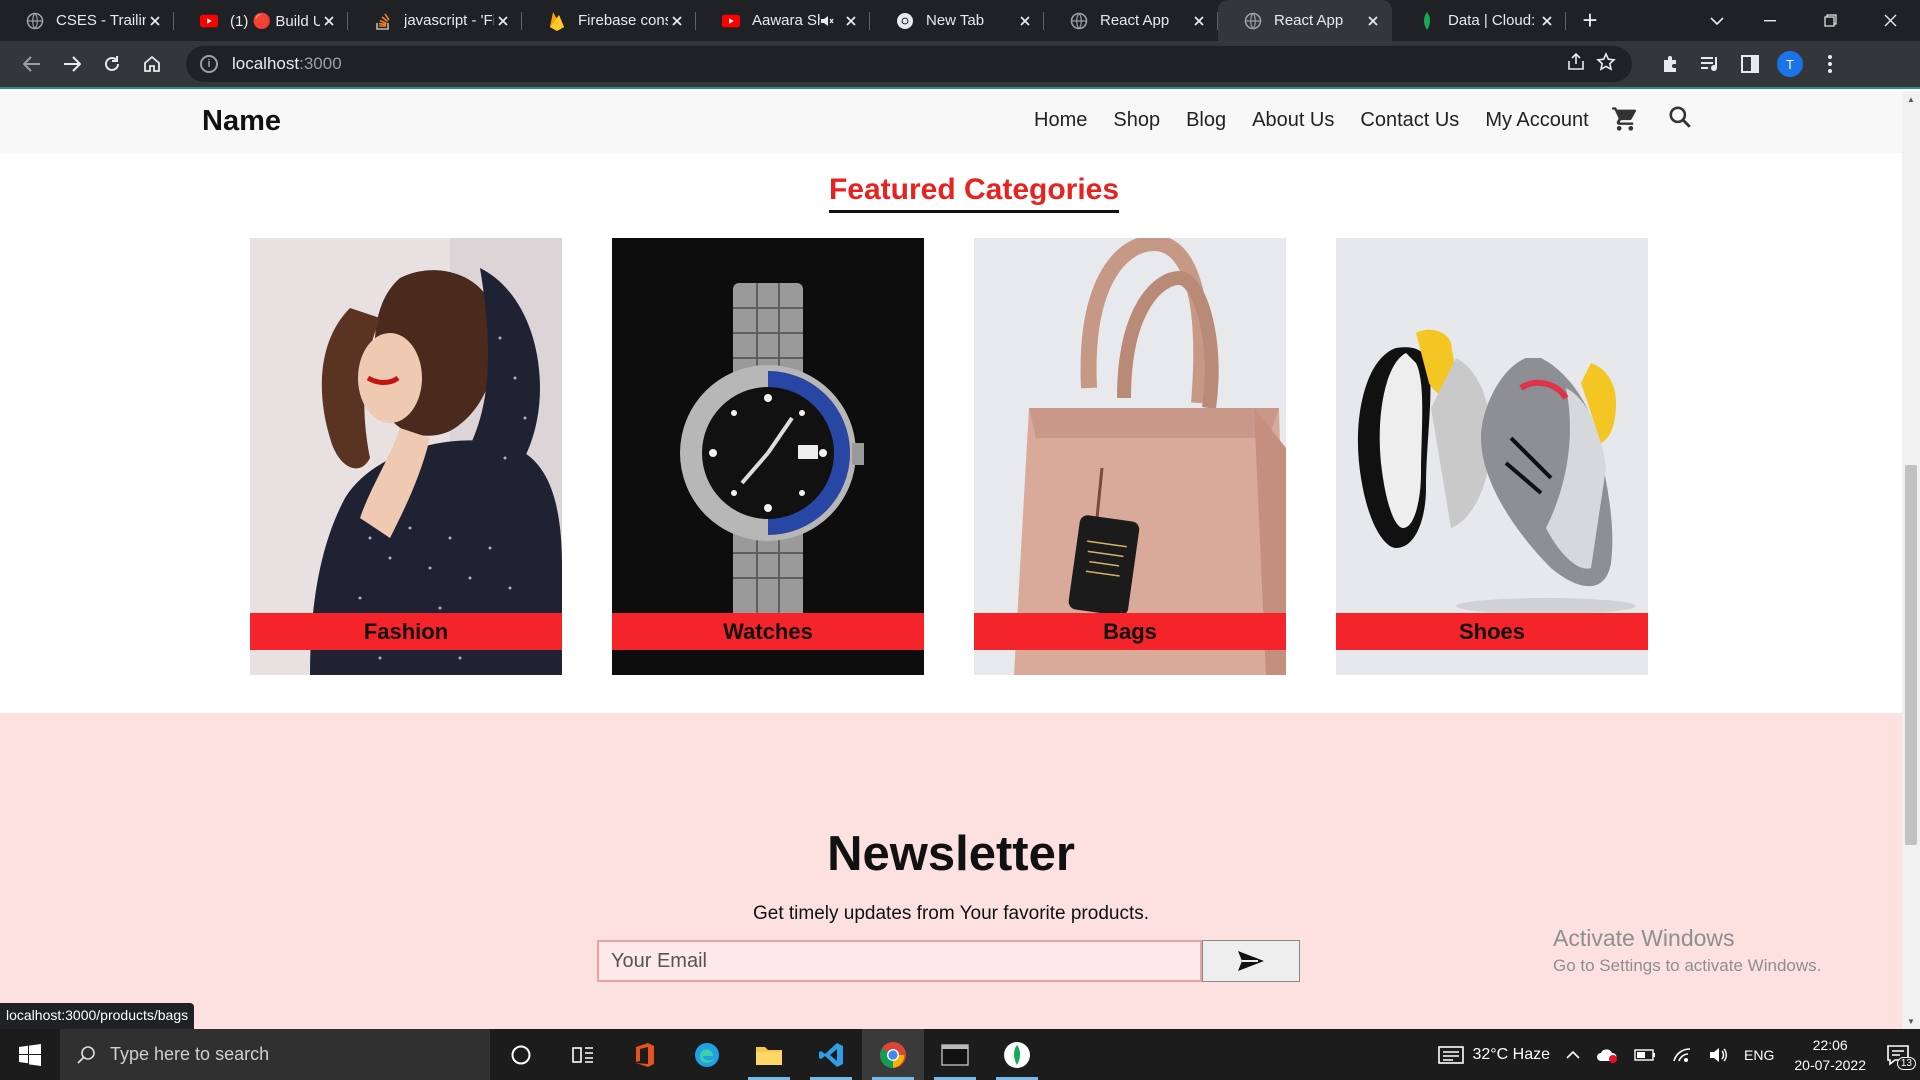  I want to click on new-tab-button: +, so click(1590, 20).